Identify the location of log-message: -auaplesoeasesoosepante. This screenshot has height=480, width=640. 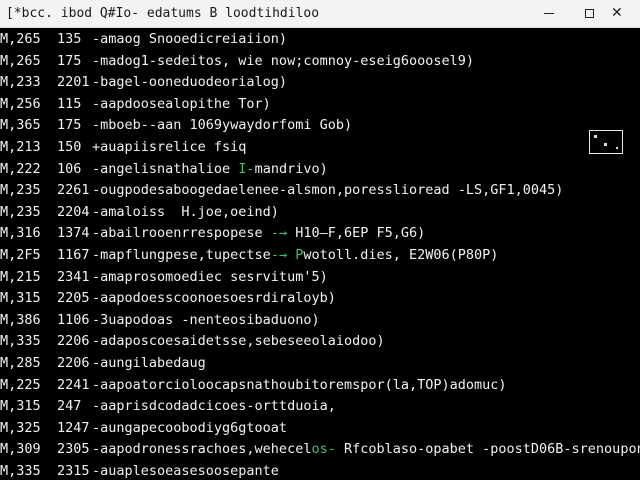
(185, 471).